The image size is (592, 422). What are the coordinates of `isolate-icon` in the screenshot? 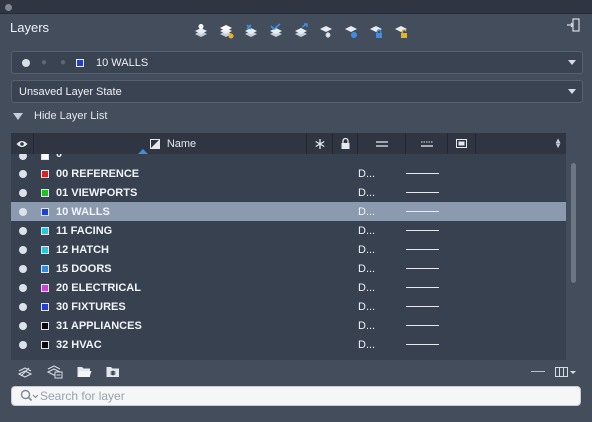 It's located at (351, 30).